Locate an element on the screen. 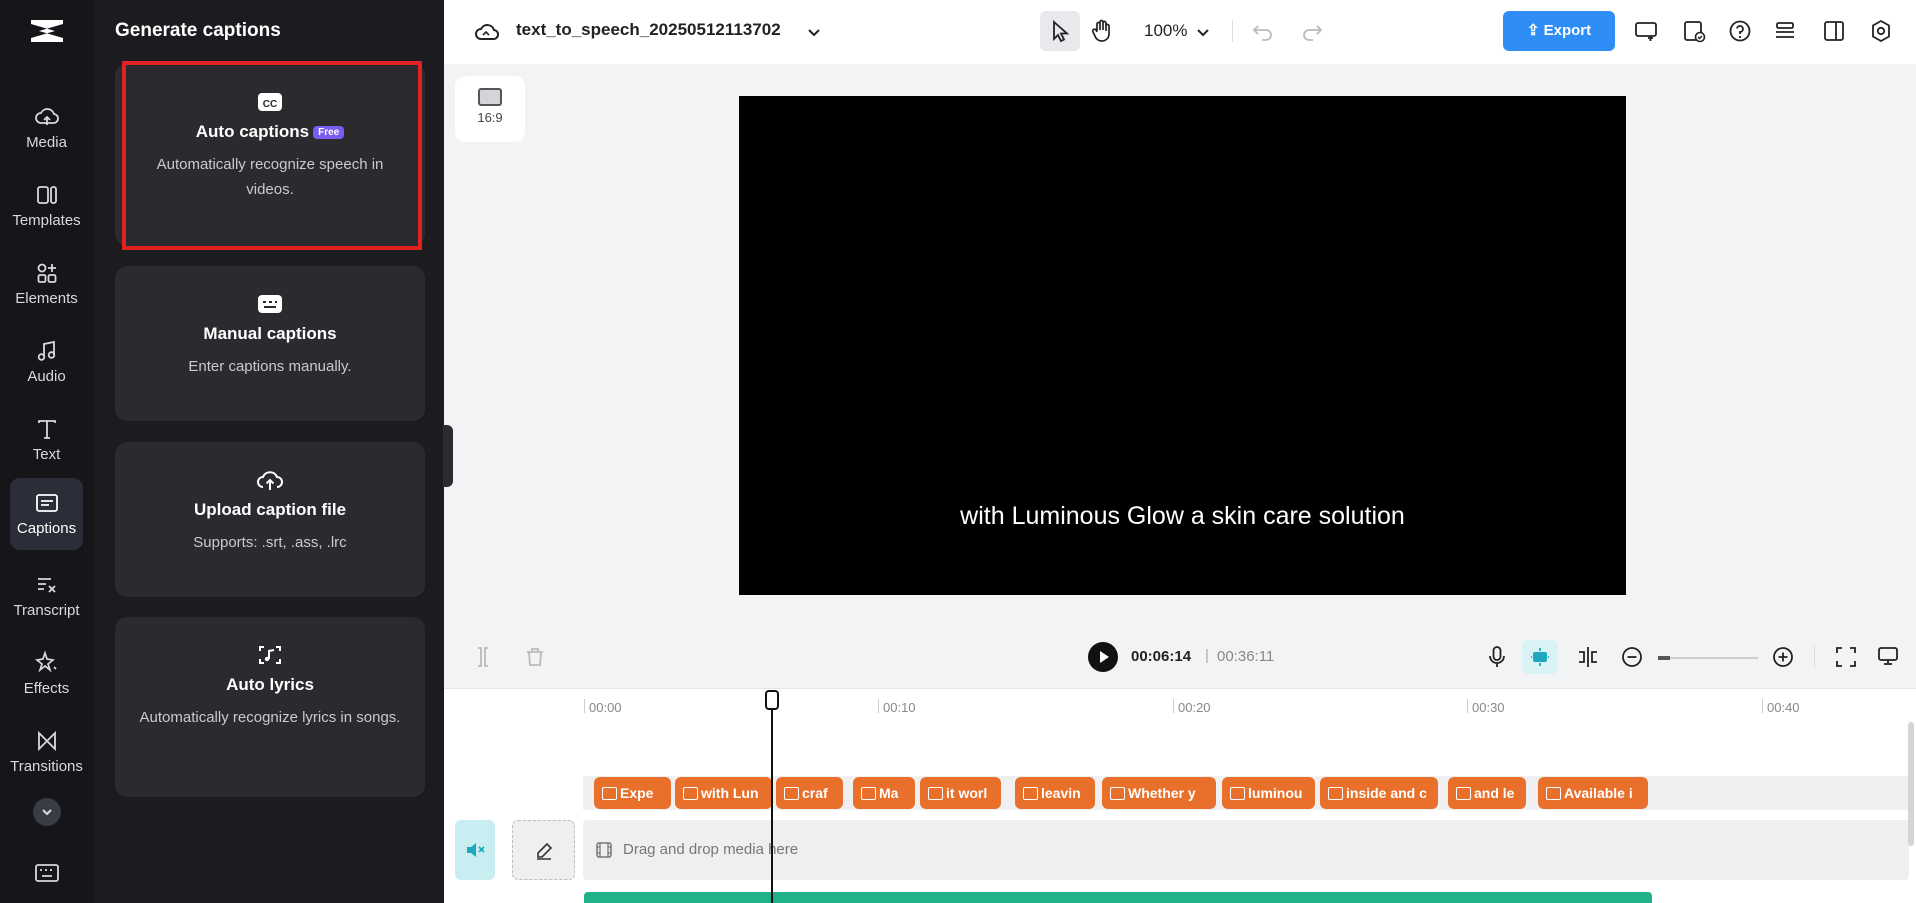  rail-templates-label: Templates is located at coordinates (46, 220).